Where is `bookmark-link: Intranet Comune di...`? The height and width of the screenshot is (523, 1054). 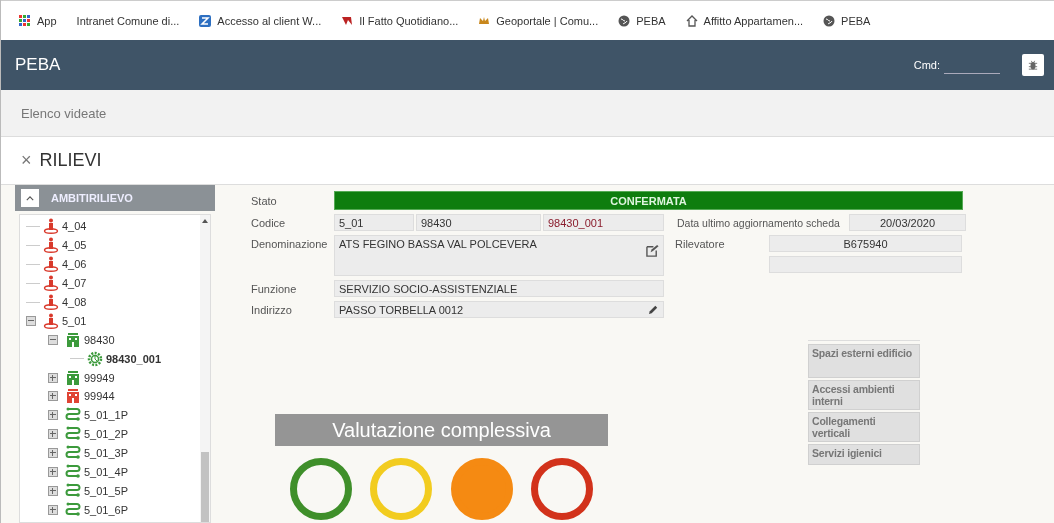
bookmark-link: Intranet Comune di... is located at coordinates (128, 20).